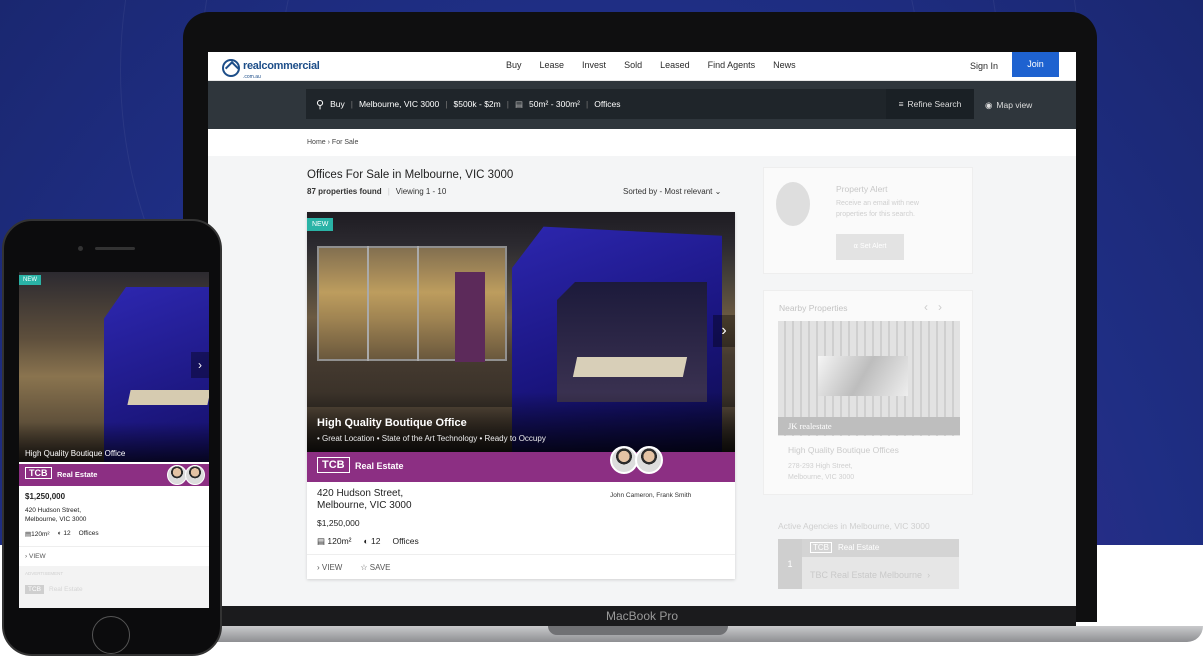 The height and width of the screenshot is (659, 1203). What do you see at coordinates (114, 475) in the screenshot?
I see `phone-agency-bar: TCB Real Estate` at bounding box center [114, 475].